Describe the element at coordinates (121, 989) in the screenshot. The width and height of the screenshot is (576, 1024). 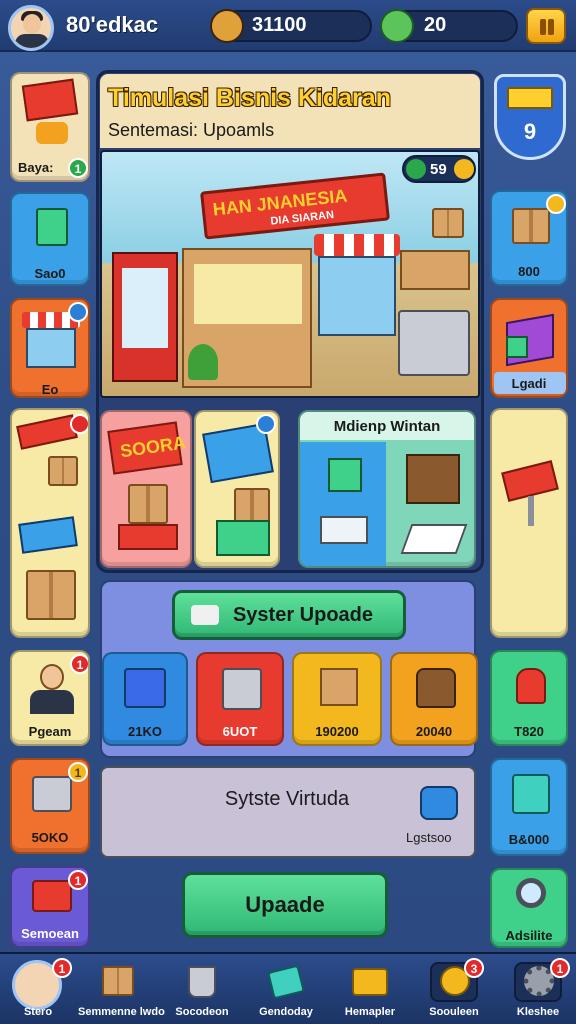
I see `nav-item-products: Semmenne lwdo` at that location.